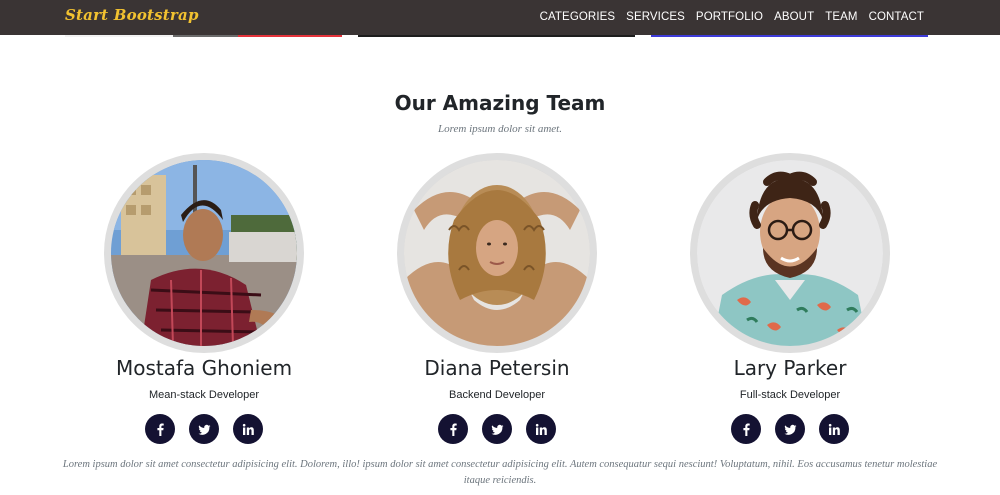 Image resolution: width=1000 pixels, height=495 pixels. Describe the element at coordinates (500, 129) in the screenshot. I see `section-subtitle: Lorem ipsum dolor sit amet.` at that location.